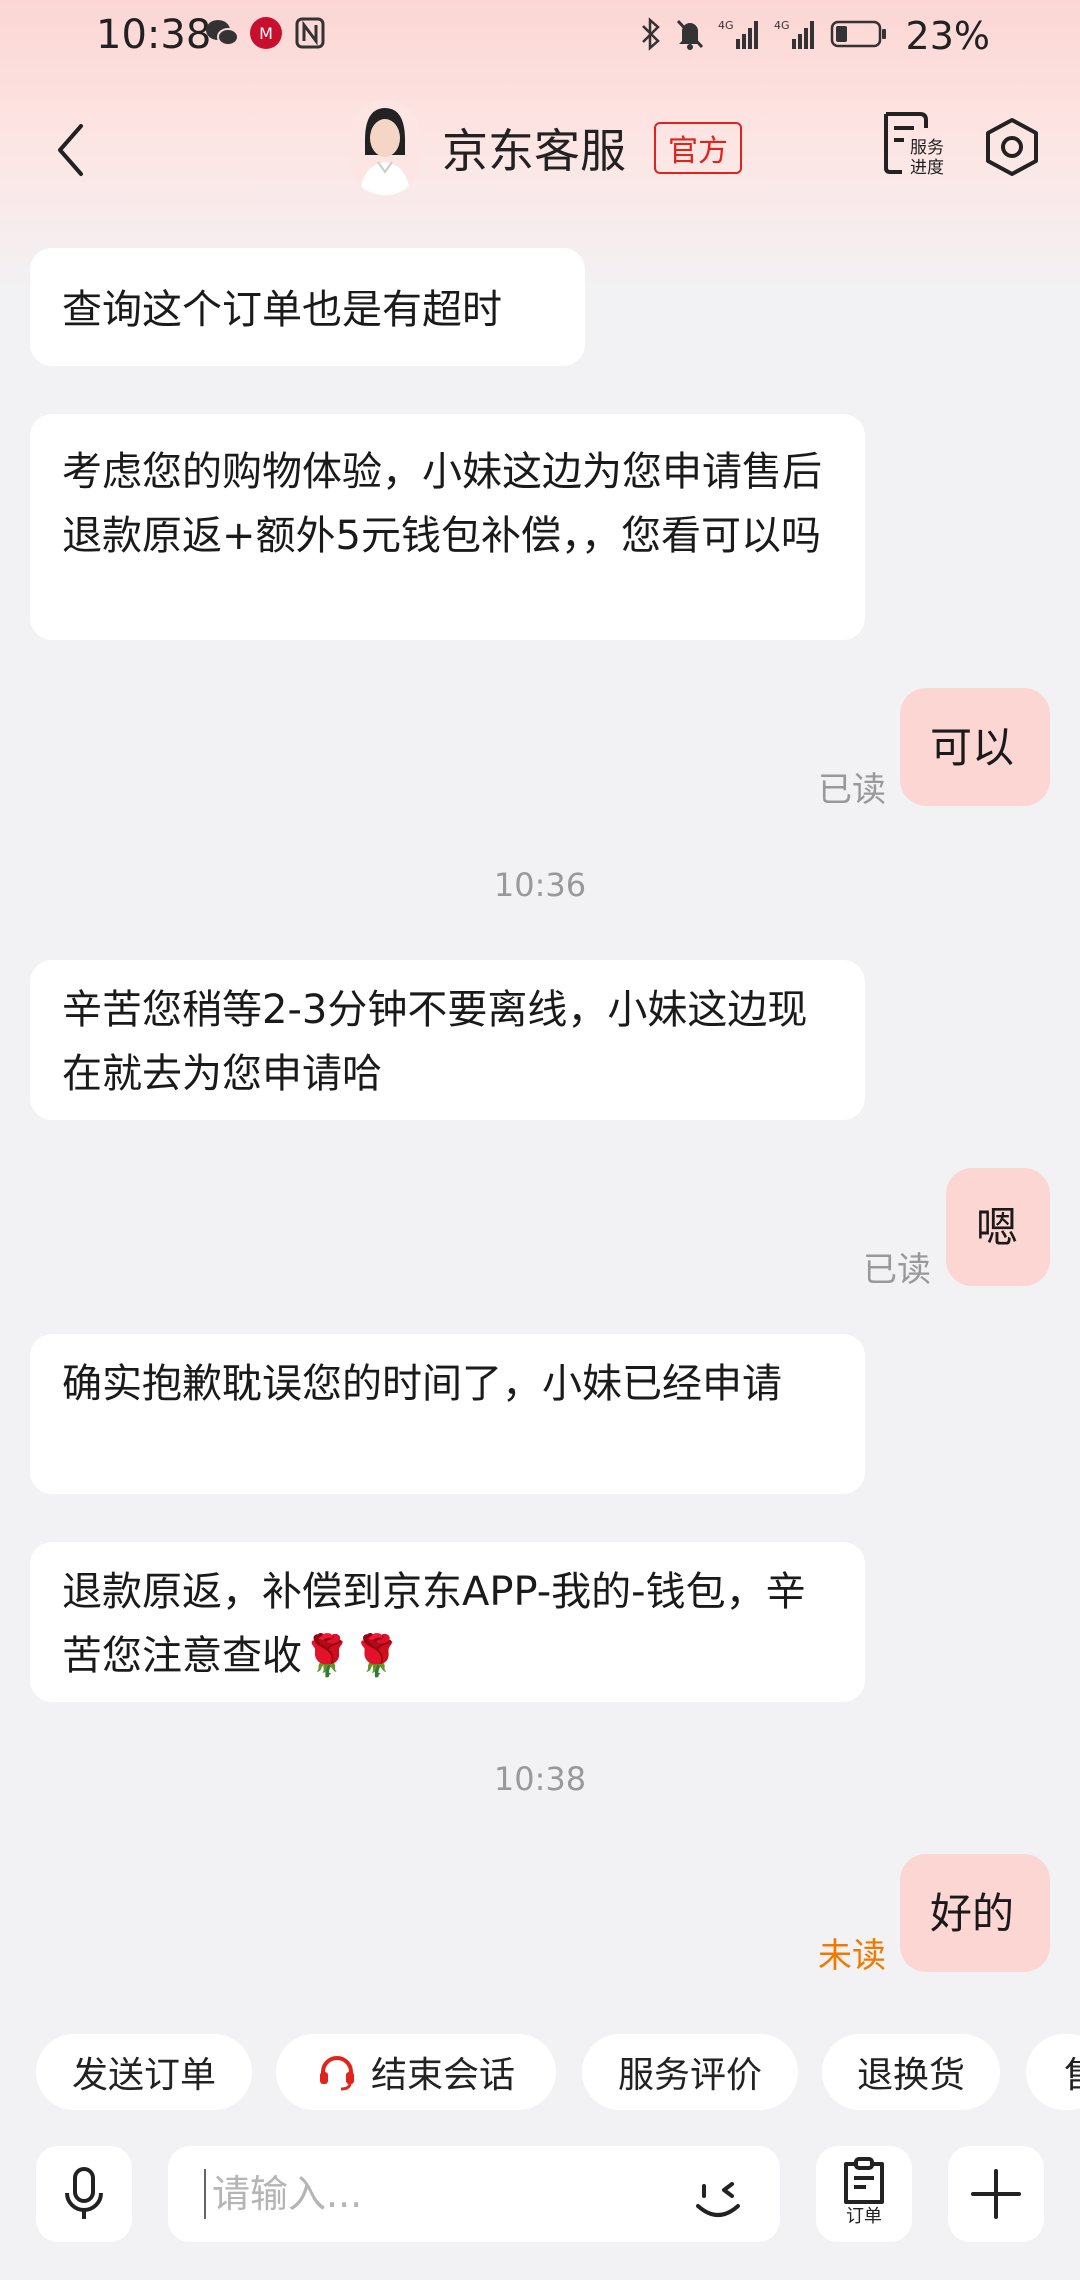  What do you see at coordinates (432, 2194) in the screenshot?
I see `message-input` at bounding box center [432, 2194].